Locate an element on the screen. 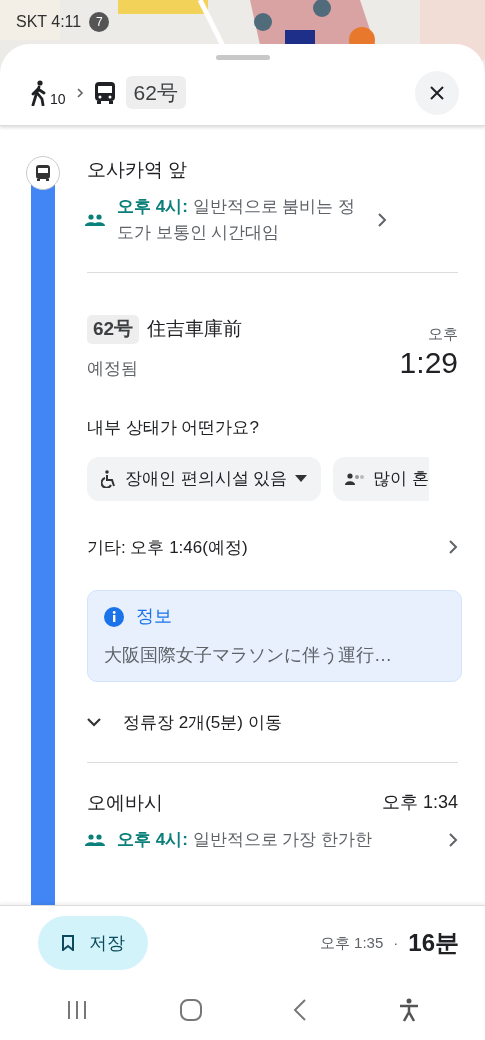  status-time: SKT 4:11 is located at coordinates (49, 22).